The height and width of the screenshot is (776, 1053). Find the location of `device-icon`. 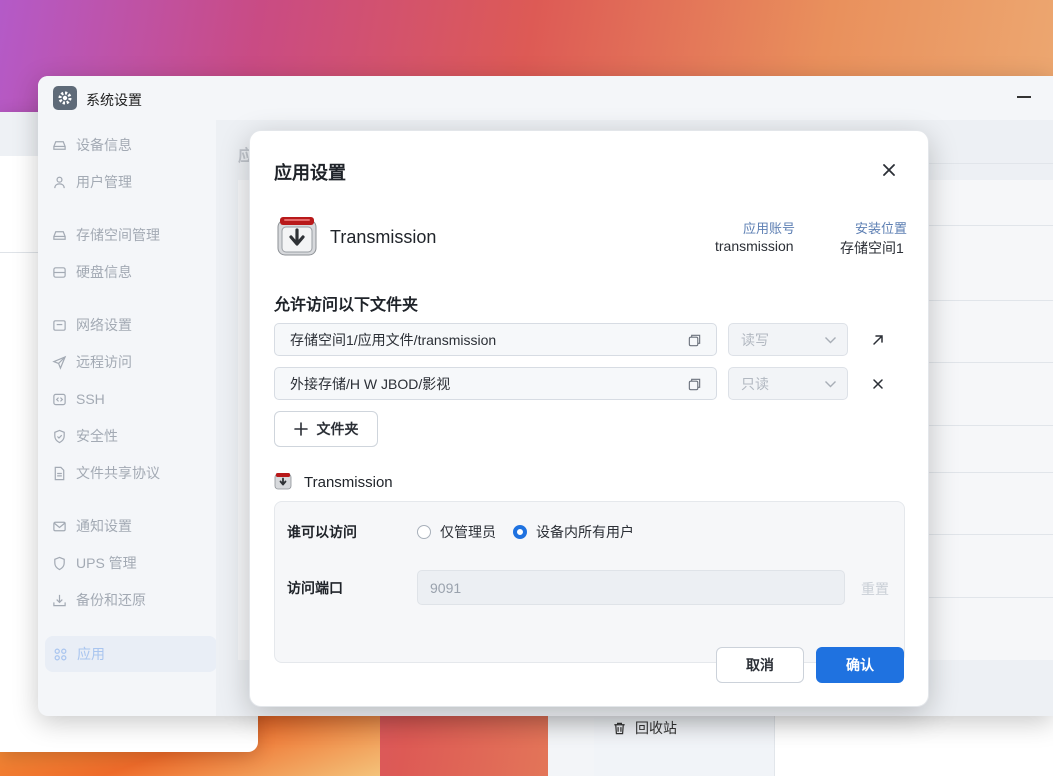

device-icon is located at coordinates (59, 145).